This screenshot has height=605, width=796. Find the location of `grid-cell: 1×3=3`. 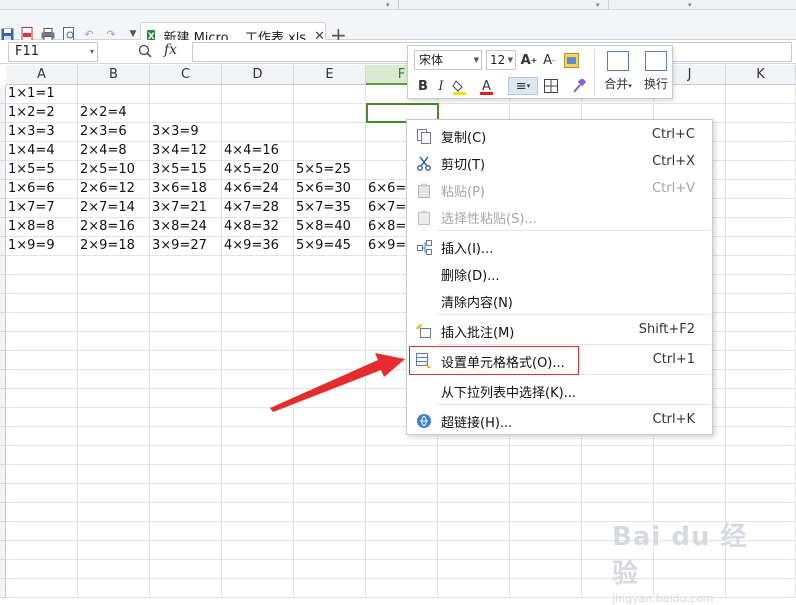

grid-cell: 1×3=3 is located at coordinates (42, 132).